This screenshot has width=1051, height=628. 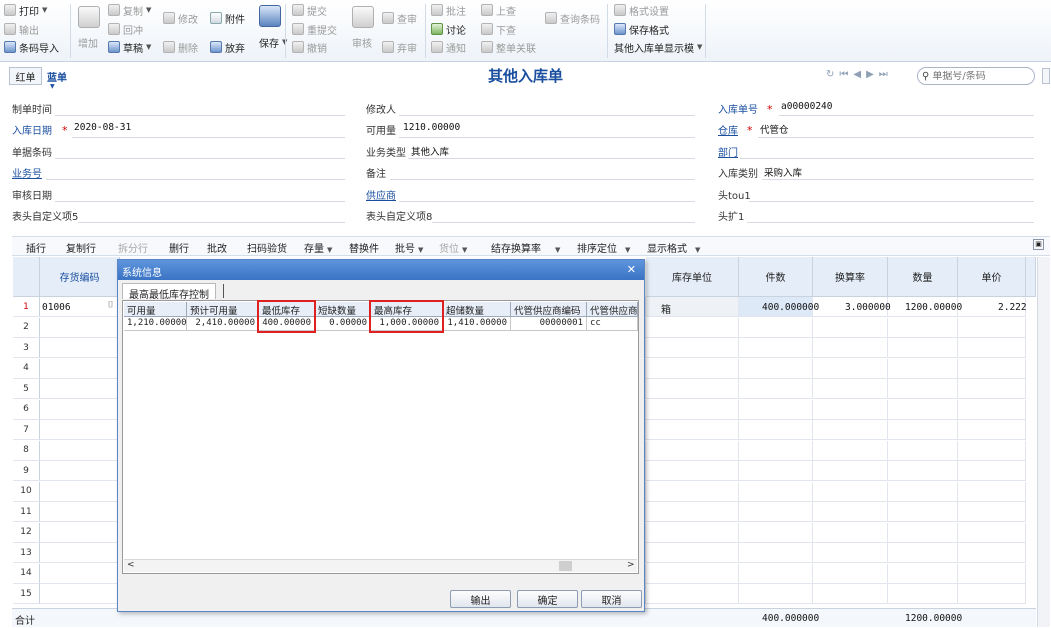 I want to click on tab-stock-control: 最高最低库存控制, so click(x=169, y=292).